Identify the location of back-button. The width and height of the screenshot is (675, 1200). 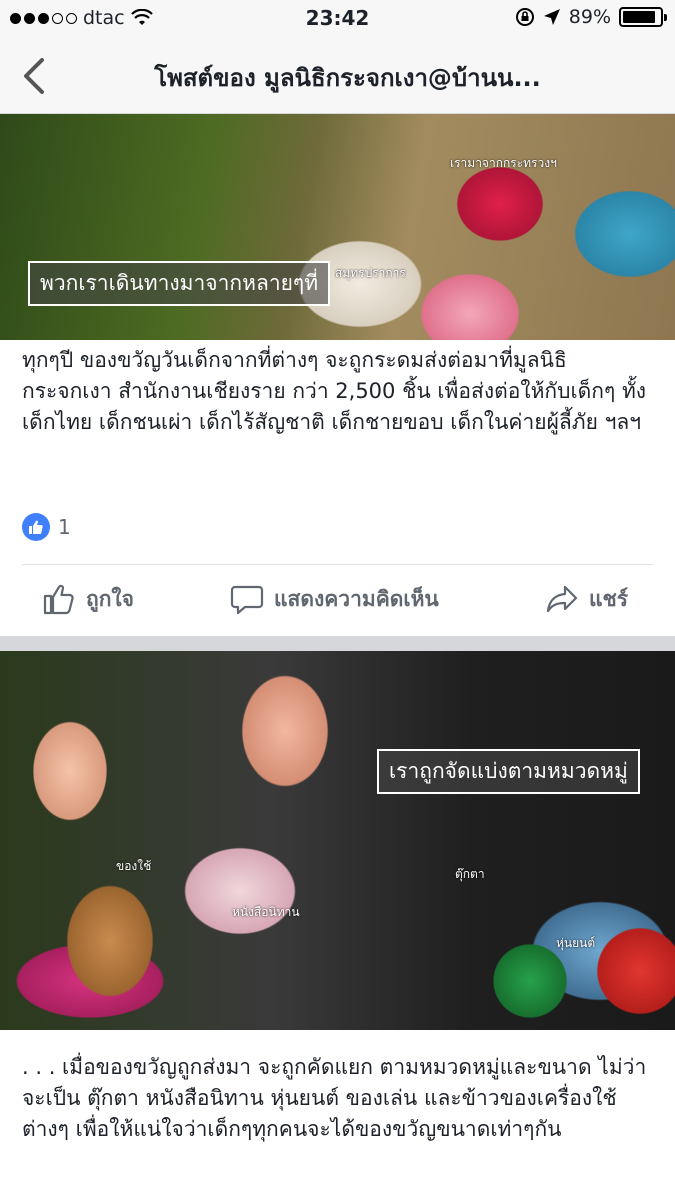
(36, 76).